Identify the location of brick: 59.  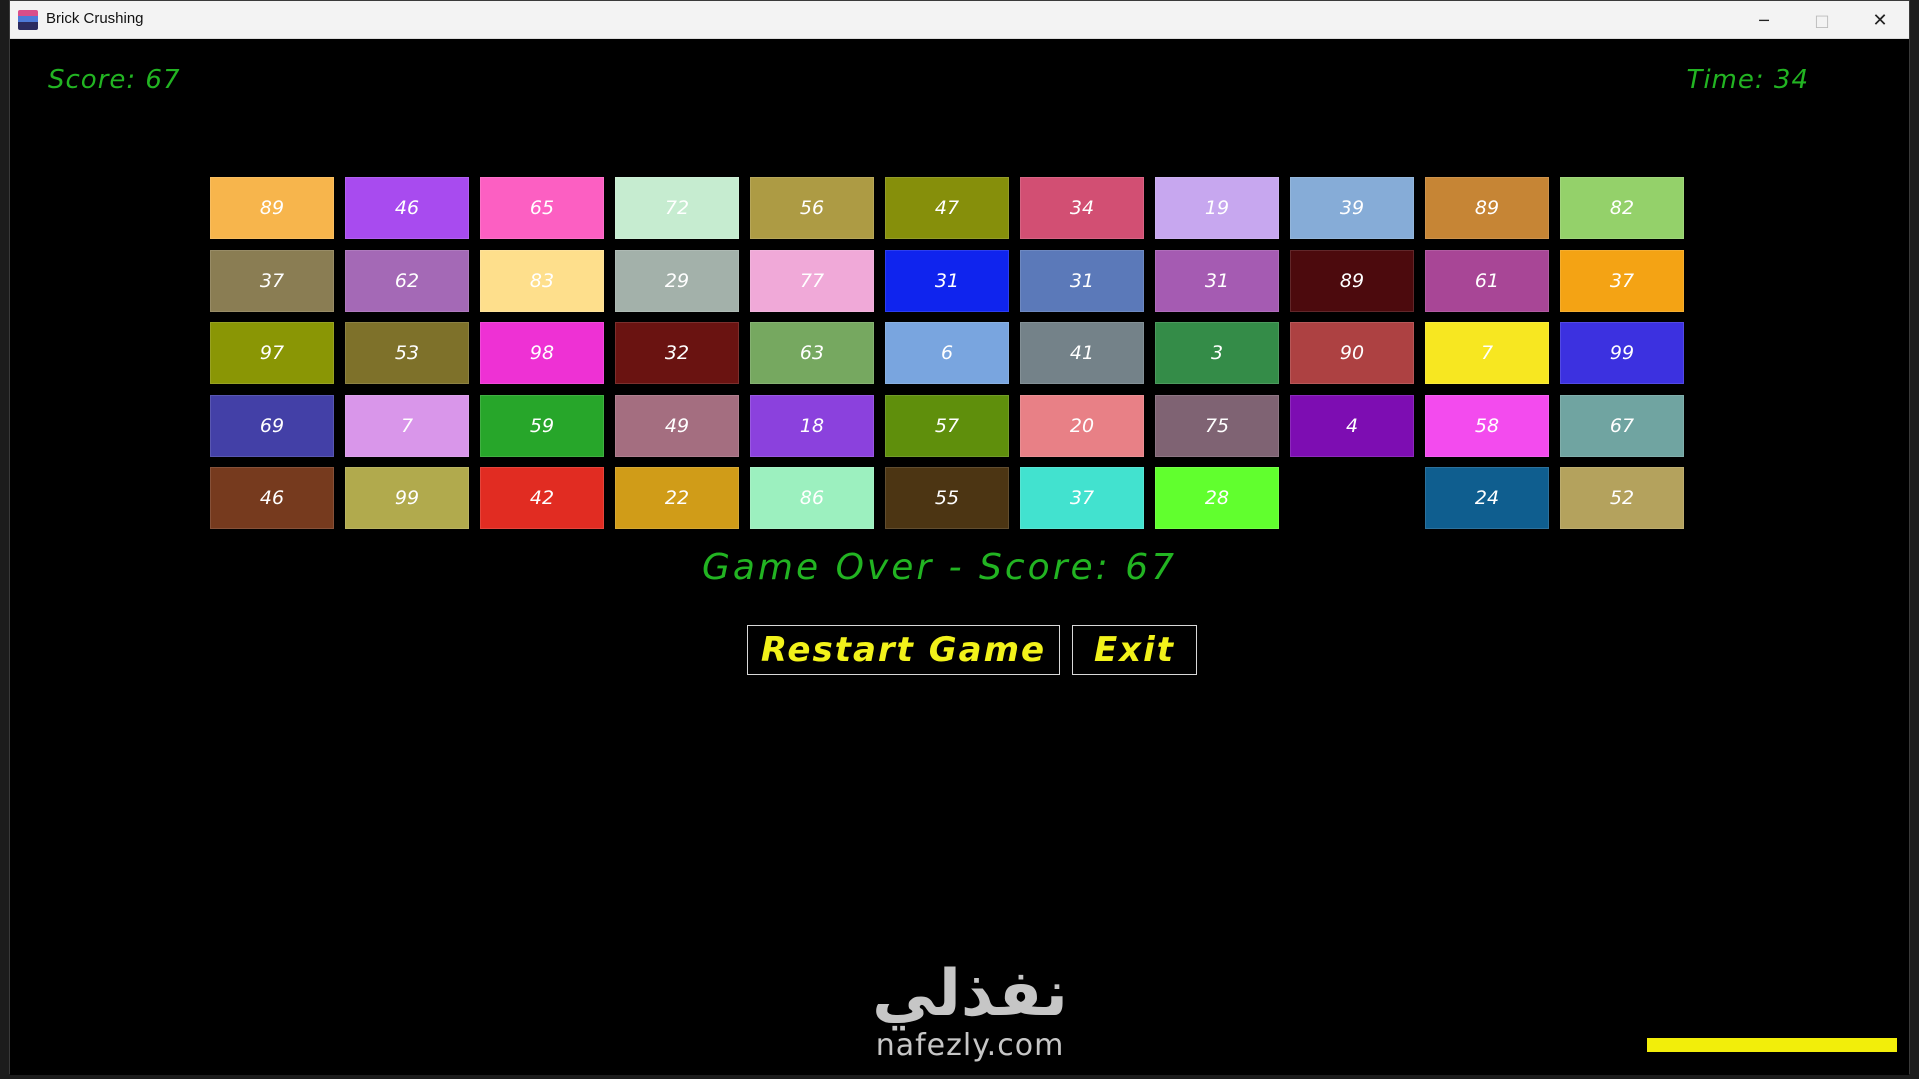
(542, 425).